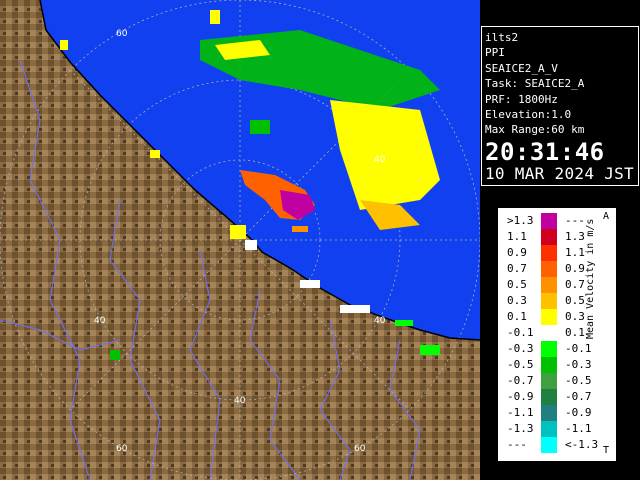 Image resolution: width=640 pixels, height=480 pixels. What do you see at coordinates (495, 53) in the screenshot?
I see `product-type: PPI` at bounding box center [495, 53].